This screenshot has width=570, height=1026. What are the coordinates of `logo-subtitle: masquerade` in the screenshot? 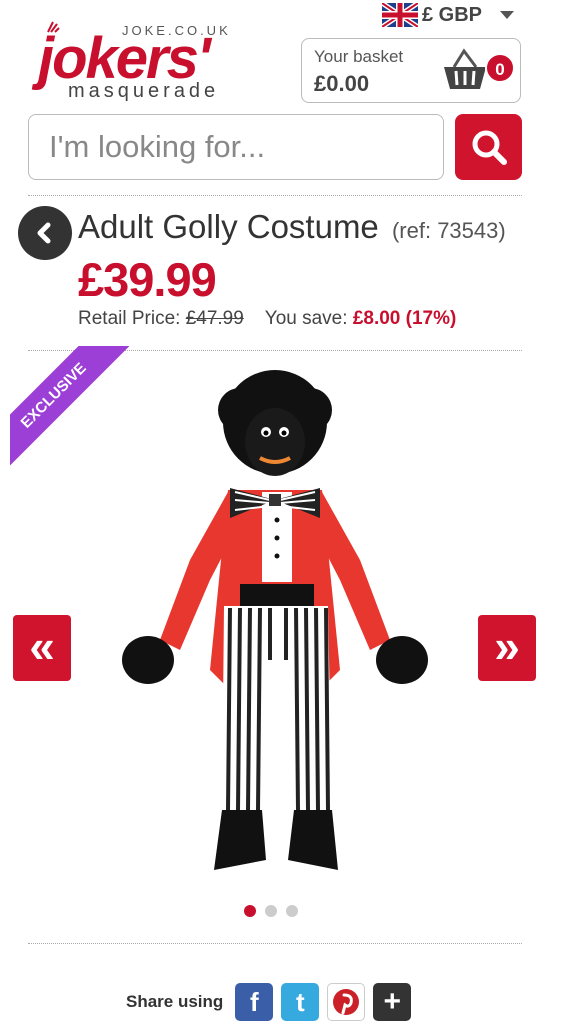 It's located at (144, 91).